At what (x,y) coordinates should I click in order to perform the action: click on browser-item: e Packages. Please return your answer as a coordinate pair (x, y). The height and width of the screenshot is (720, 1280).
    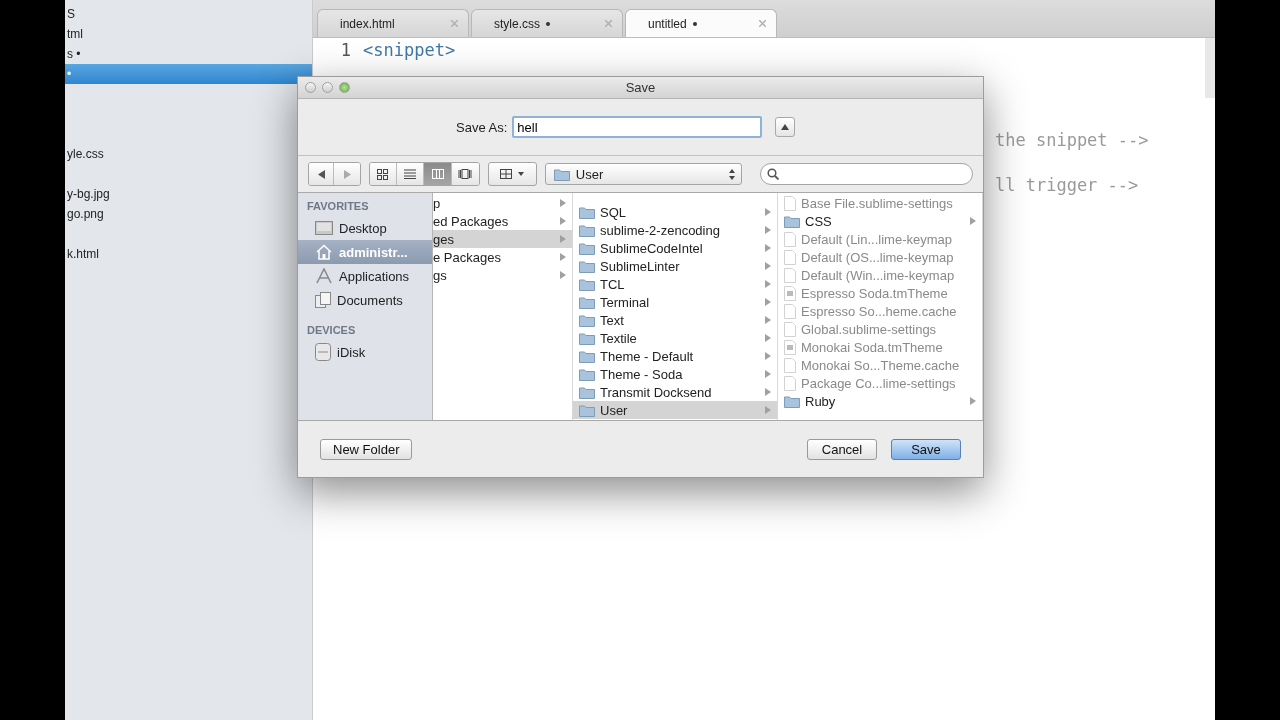
    Looking at the image, I should click on (502, 257).